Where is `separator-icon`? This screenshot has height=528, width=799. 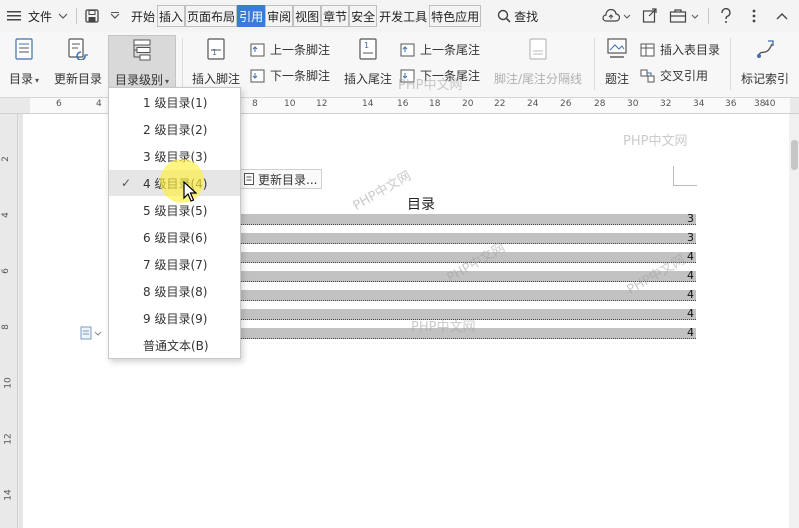 separator-icon is located at coordinates (538, 49).